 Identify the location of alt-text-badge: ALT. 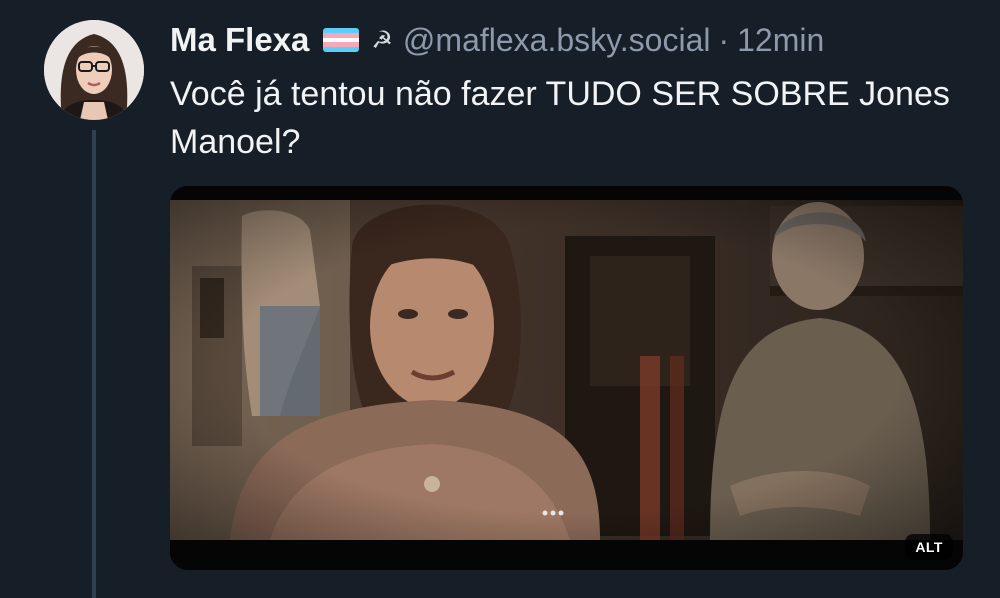
(929, 547).